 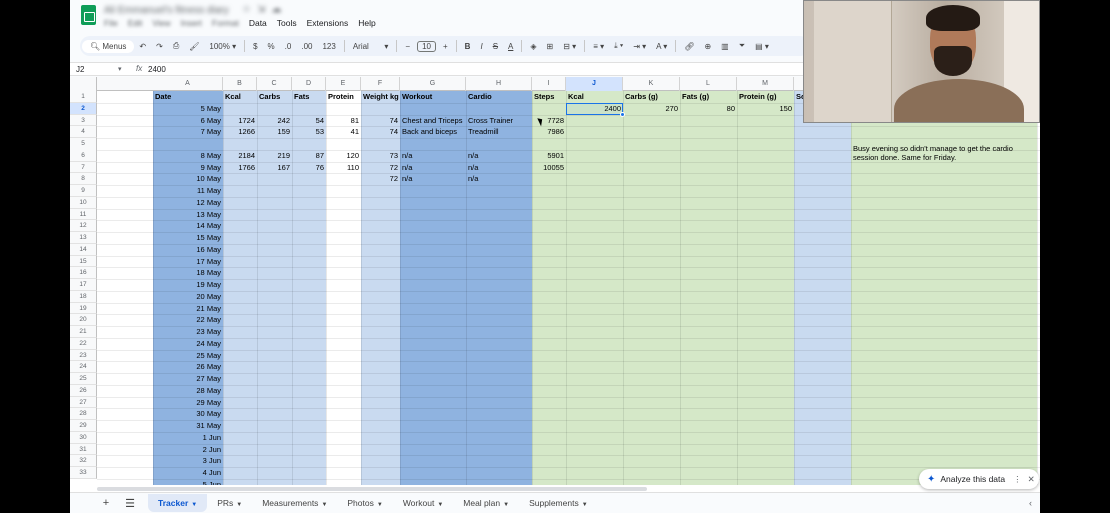 I want to click on cell: 20 May, so click(x=188, y=297).